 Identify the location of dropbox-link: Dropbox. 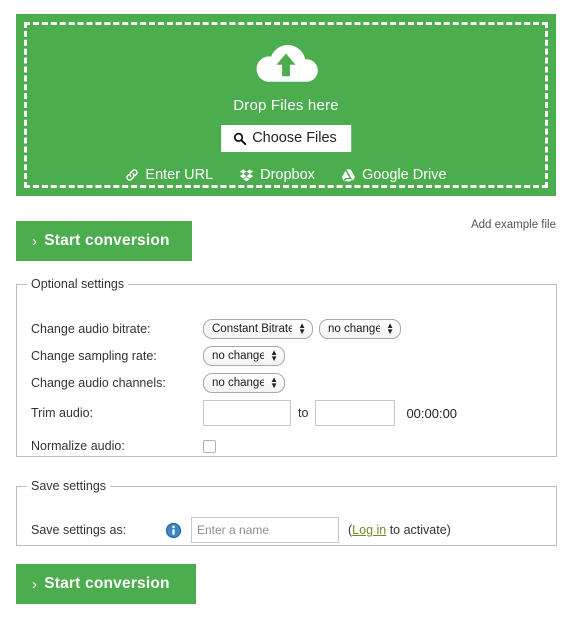
(277, 175).